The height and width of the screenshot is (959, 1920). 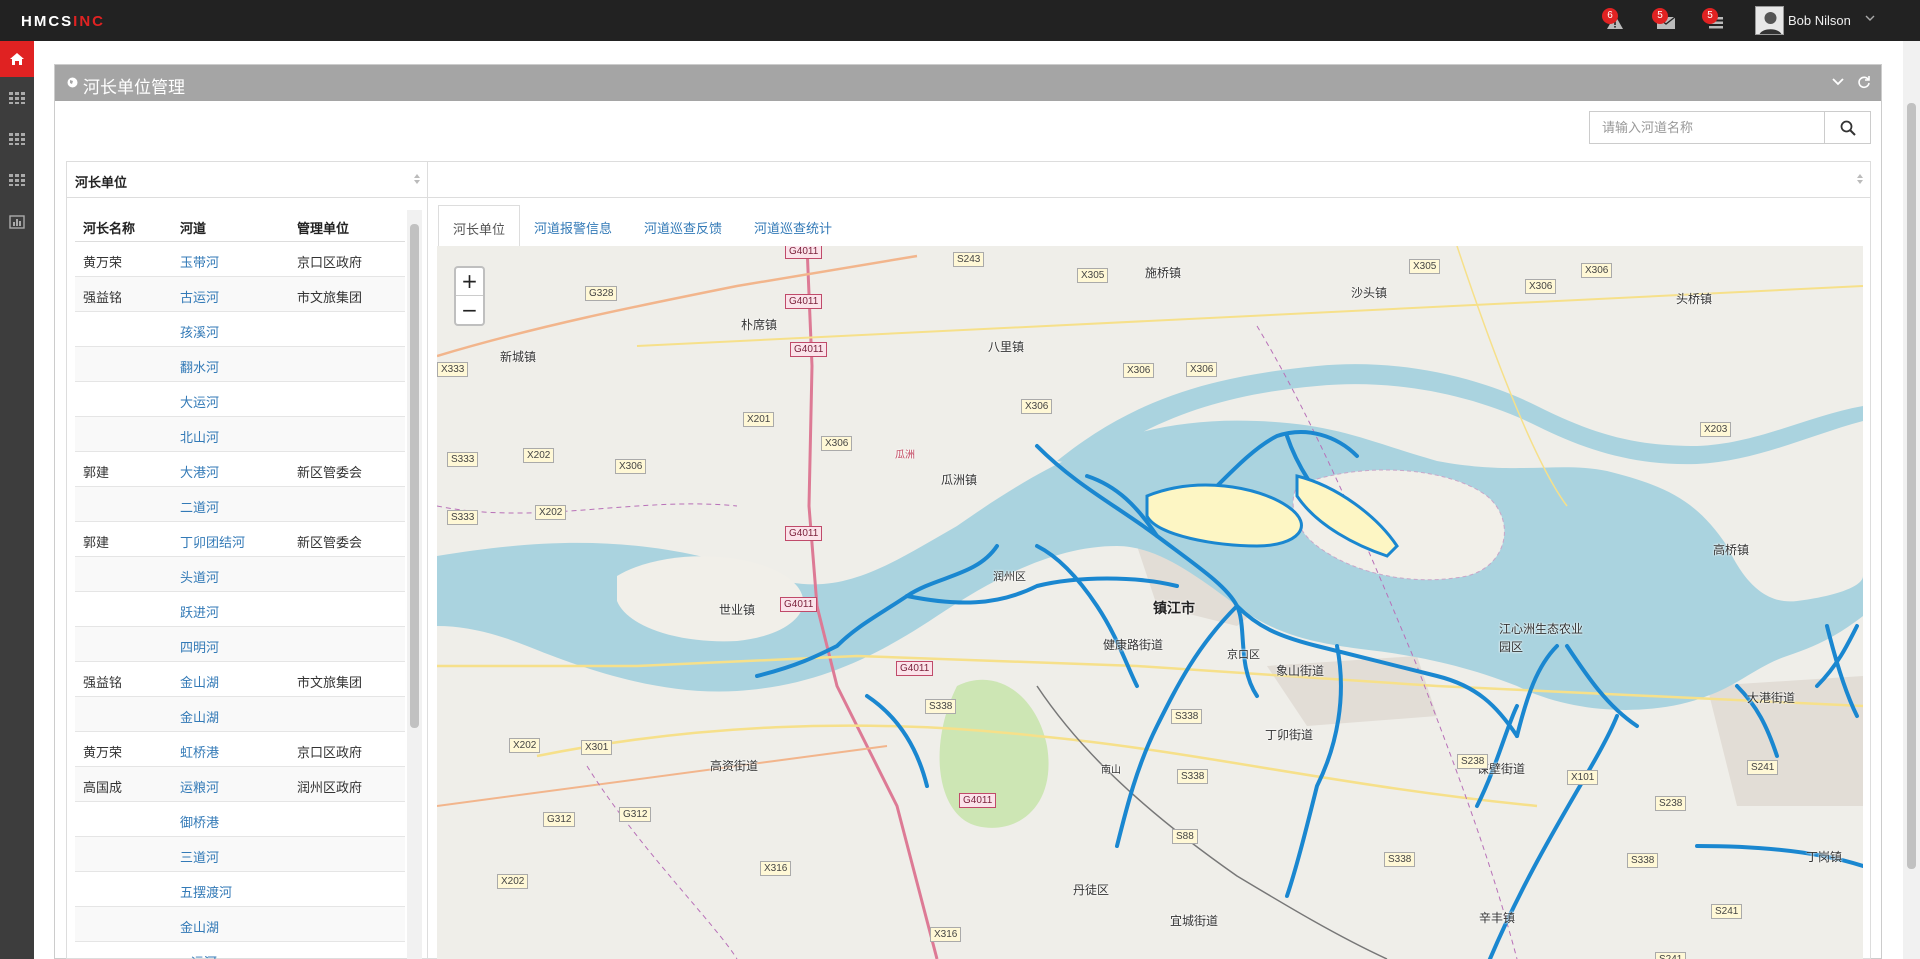 I want to click on column-header-unit: 管理单位, so click(x=323, y=227).